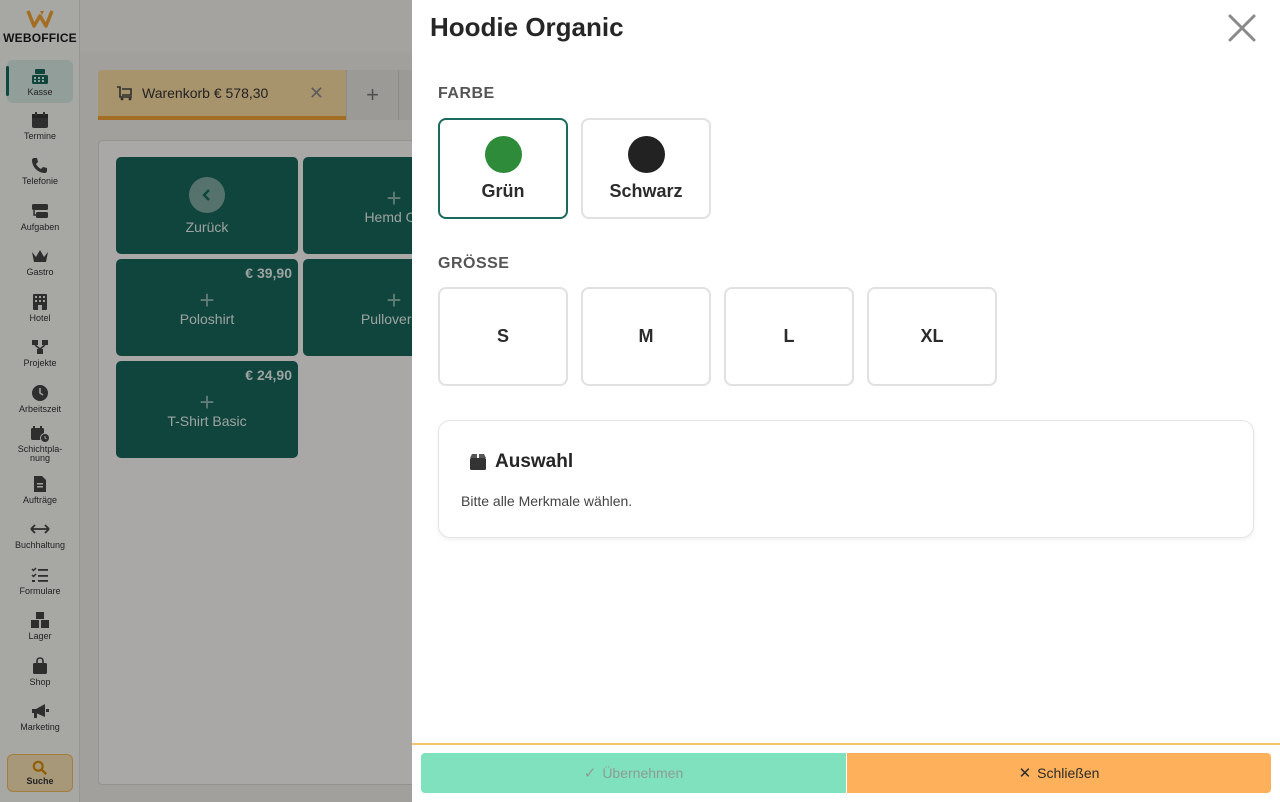 Image resolution: width=1280 pixels, height=802 pixels. I want to click on color-option-gruen: Grün, so click(503, 168).